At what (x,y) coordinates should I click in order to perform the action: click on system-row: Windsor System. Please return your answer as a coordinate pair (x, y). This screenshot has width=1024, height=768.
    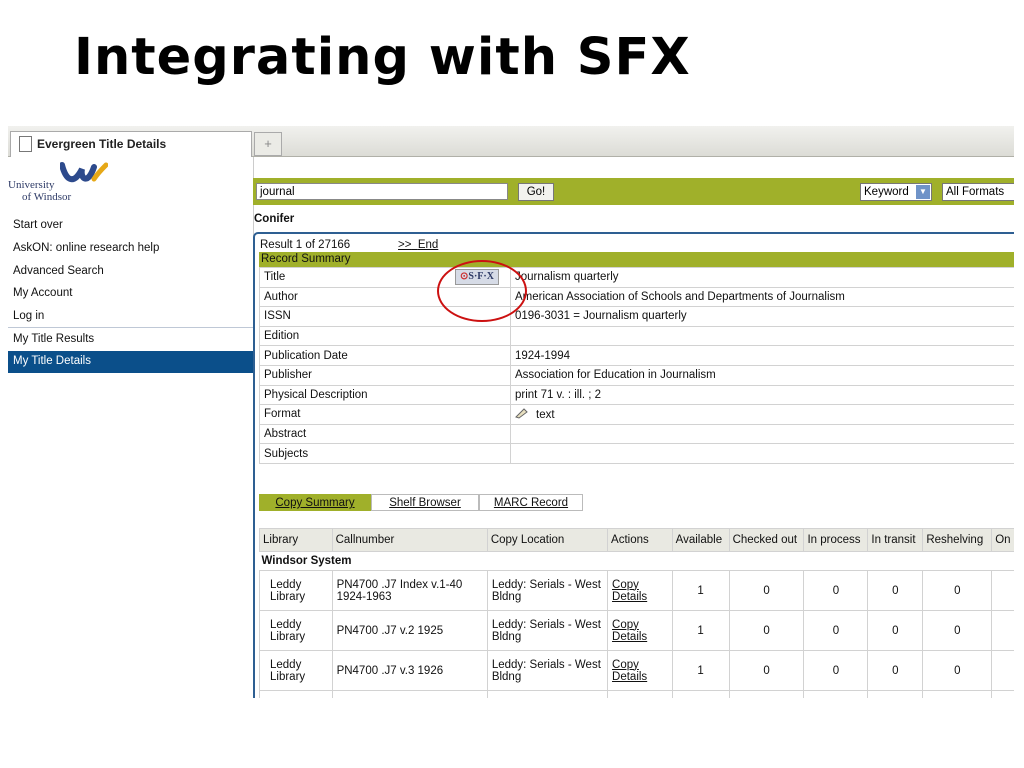
    Looking at the image, I should click on (637, 561).